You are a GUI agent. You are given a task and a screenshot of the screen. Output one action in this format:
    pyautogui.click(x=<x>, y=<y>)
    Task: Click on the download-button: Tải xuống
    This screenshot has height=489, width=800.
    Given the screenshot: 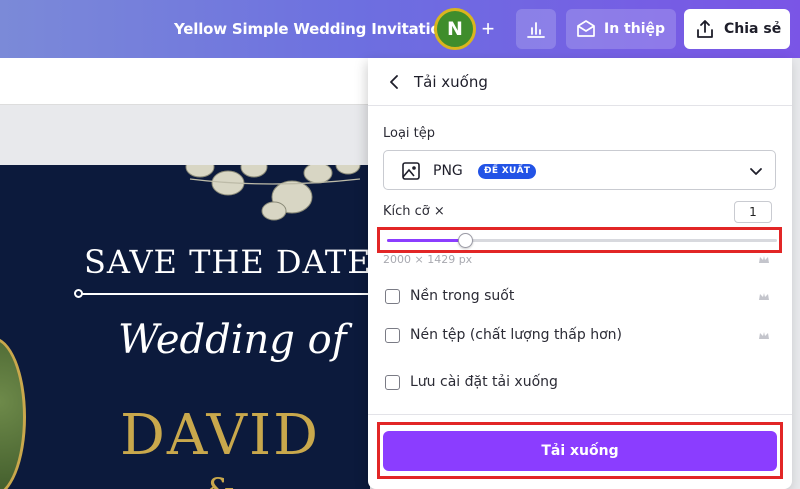 What is the action you would take?
    pyautogui.click(x=580, y=451)
    